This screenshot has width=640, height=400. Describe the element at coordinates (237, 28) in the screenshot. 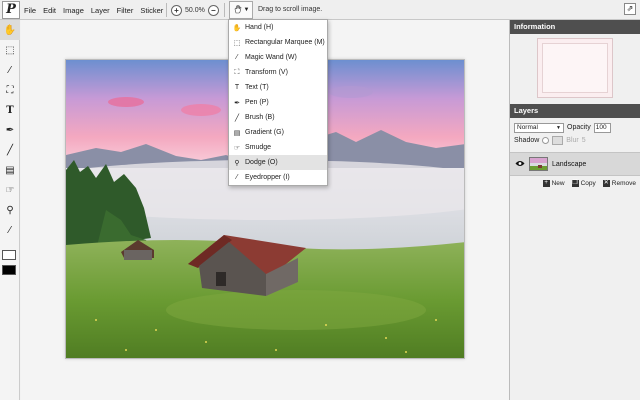

I see `hand-icon: ✋` at that location.